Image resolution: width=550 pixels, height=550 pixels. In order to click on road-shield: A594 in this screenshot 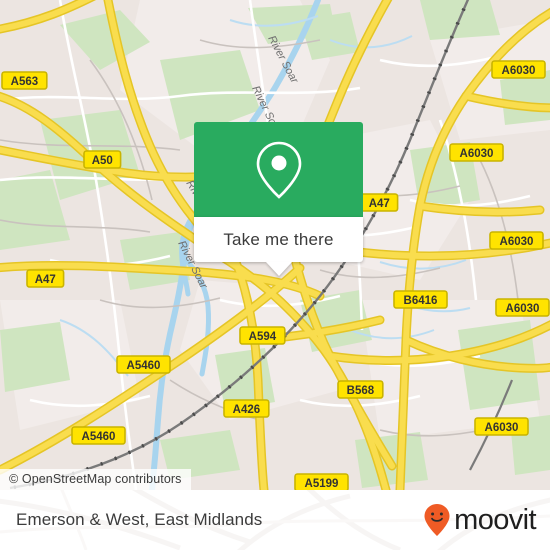, I will do `click(262, 335)`.